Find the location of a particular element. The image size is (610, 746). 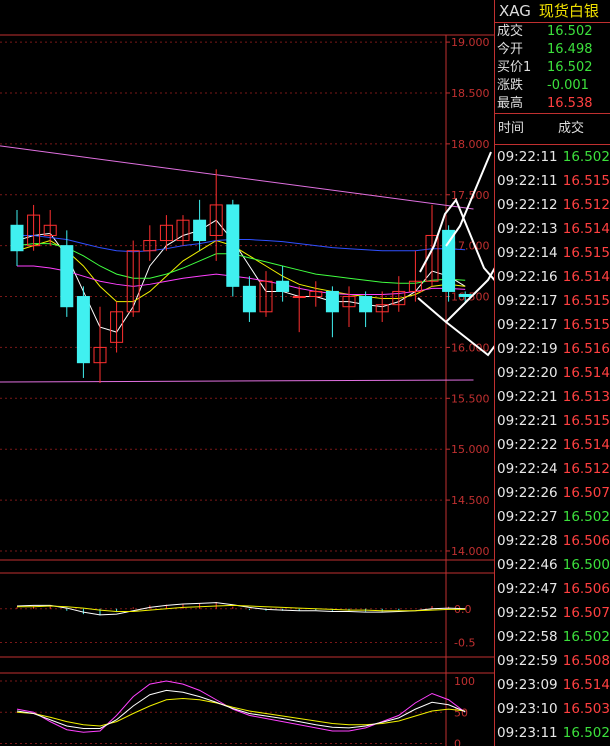

tick-row: 09:22:22 16.514 is located at coordinates (552, 445).